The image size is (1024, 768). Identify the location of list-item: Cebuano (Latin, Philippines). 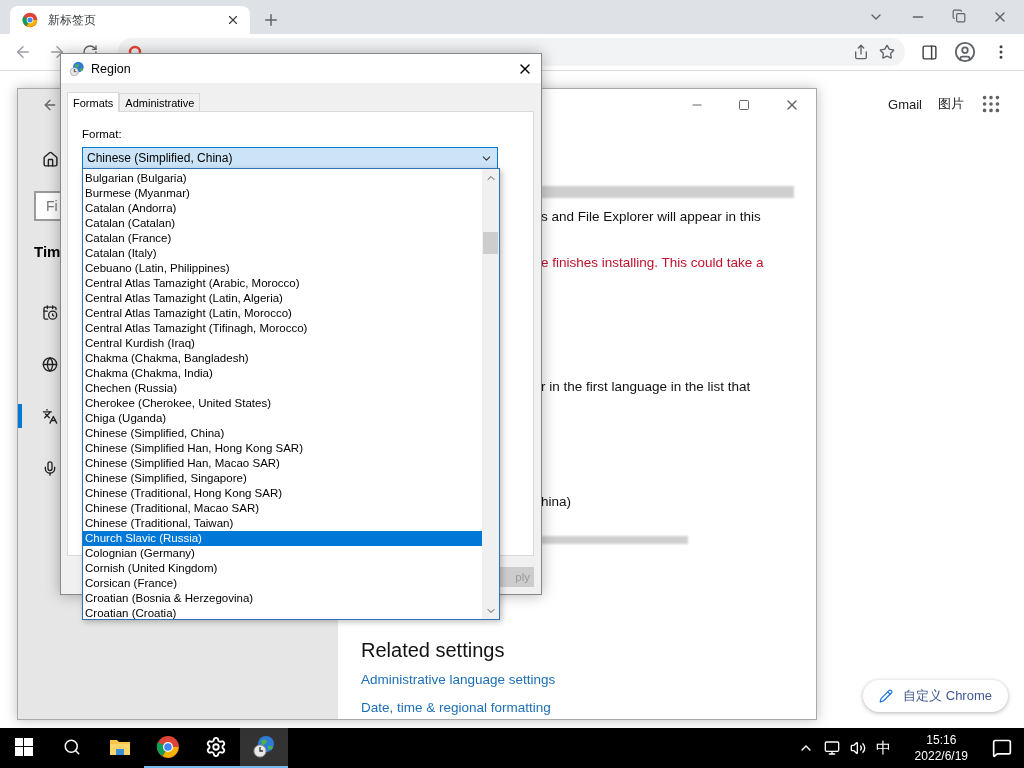
(282, 268).